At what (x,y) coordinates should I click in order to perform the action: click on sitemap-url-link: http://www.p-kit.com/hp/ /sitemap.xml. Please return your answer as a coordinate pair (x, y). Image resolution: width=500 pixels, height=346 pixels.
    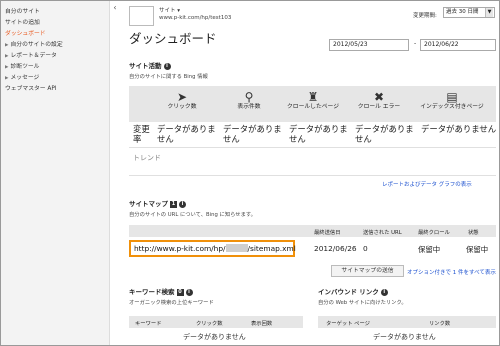
    Looking at the image, I should click on (212, 248).